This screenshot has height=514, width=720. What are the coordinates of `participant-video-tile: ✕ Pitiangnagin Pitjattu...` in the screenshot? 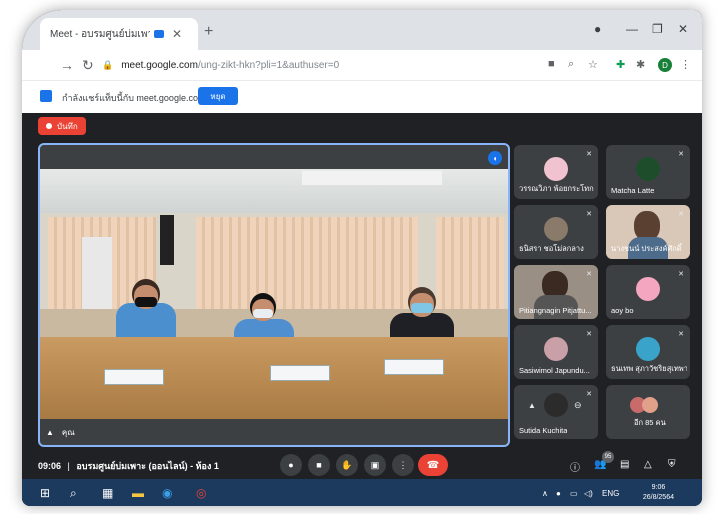 It's located at (556, 292).